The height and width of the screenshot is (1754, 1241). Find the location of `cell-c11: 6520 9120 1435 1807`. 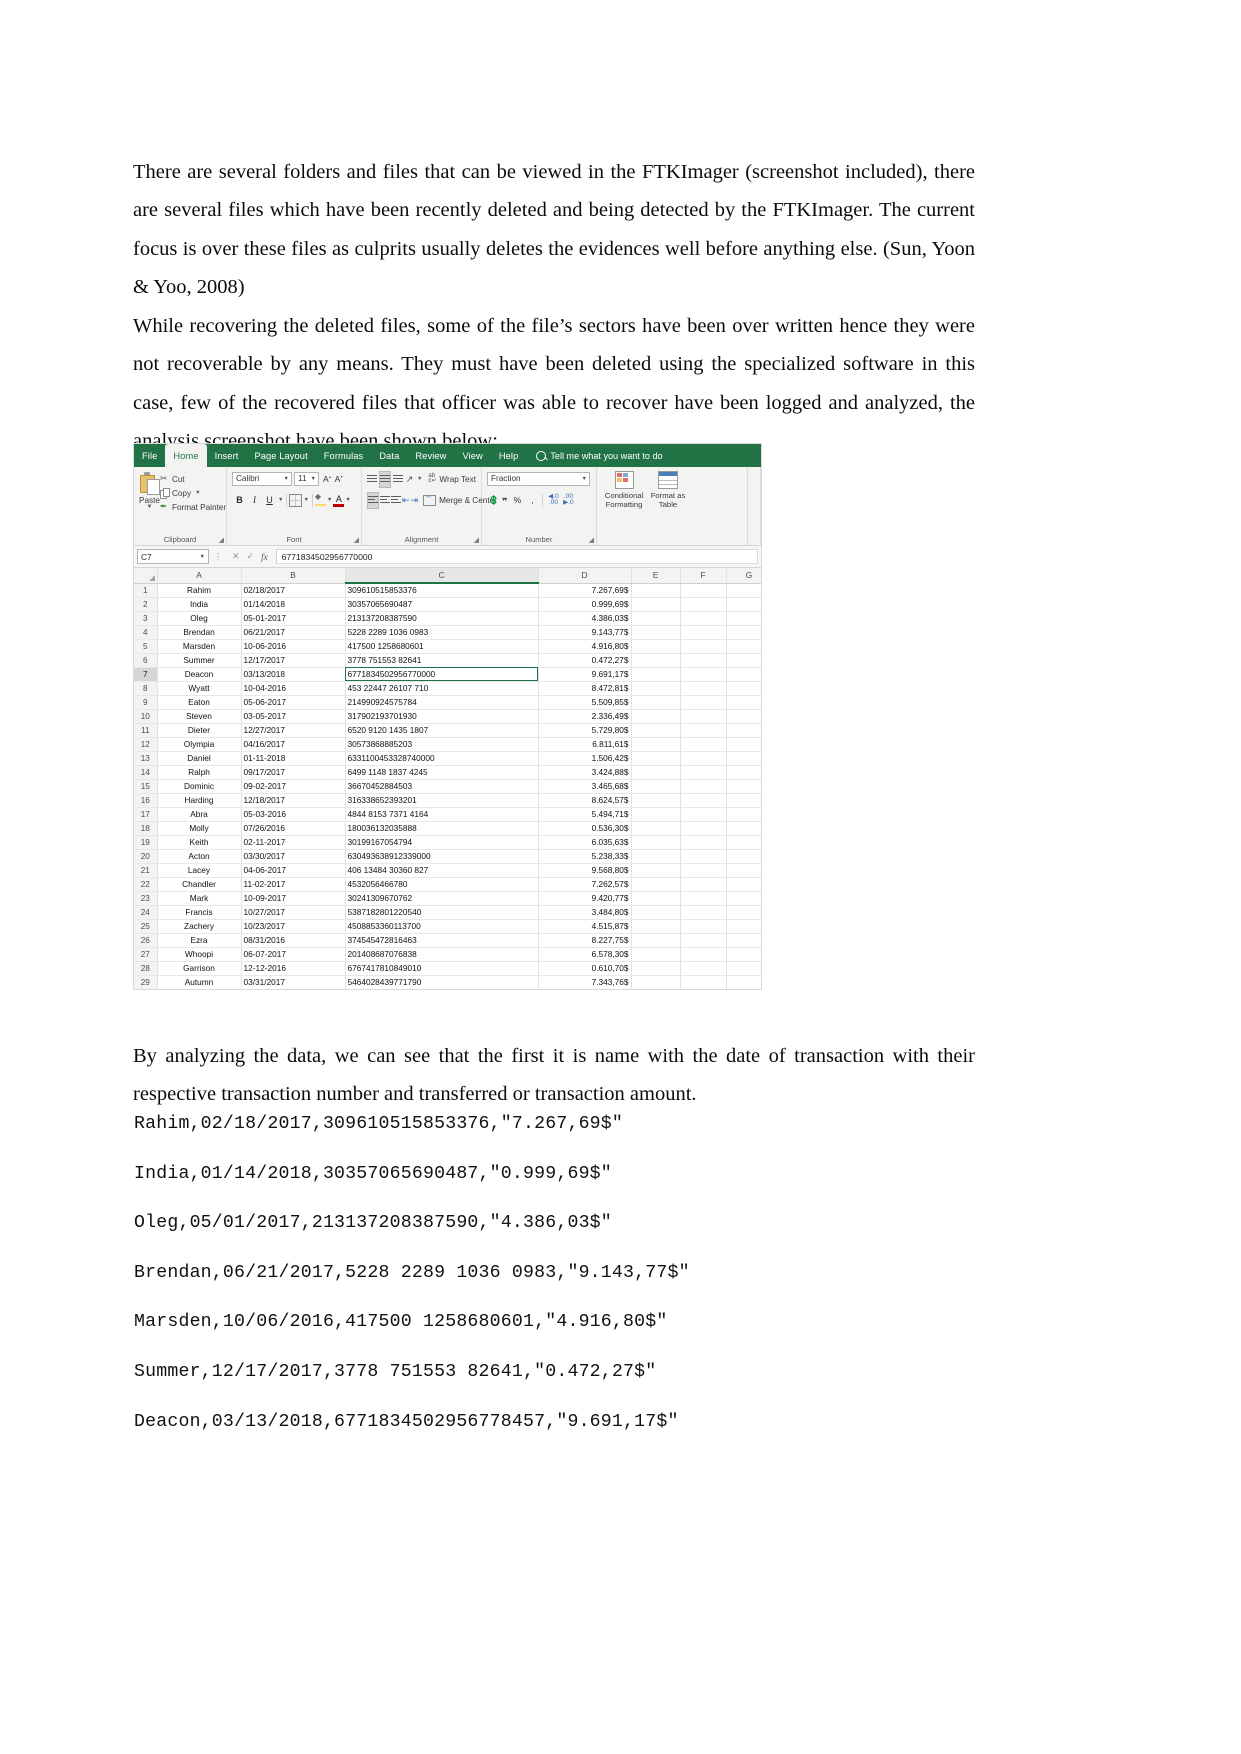

cell-c11: 6520 9120 1435 1807 is located at coordinates (442, 730).